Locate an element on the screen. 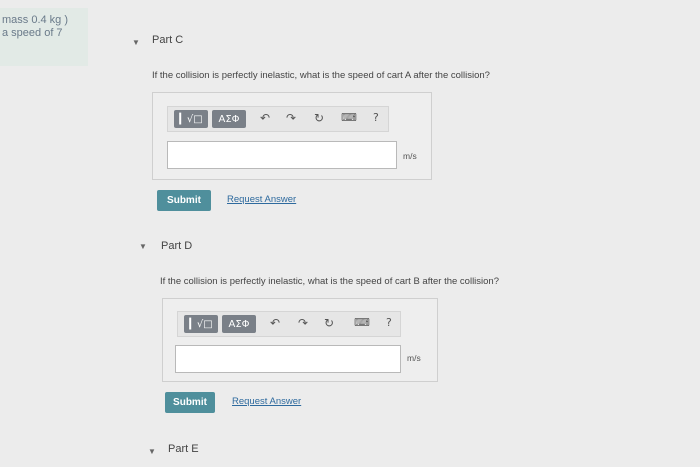 Image resolution: width=700 pixels, height=467 pixels. part-d-title: Part D is located at coordinates (176, 246).